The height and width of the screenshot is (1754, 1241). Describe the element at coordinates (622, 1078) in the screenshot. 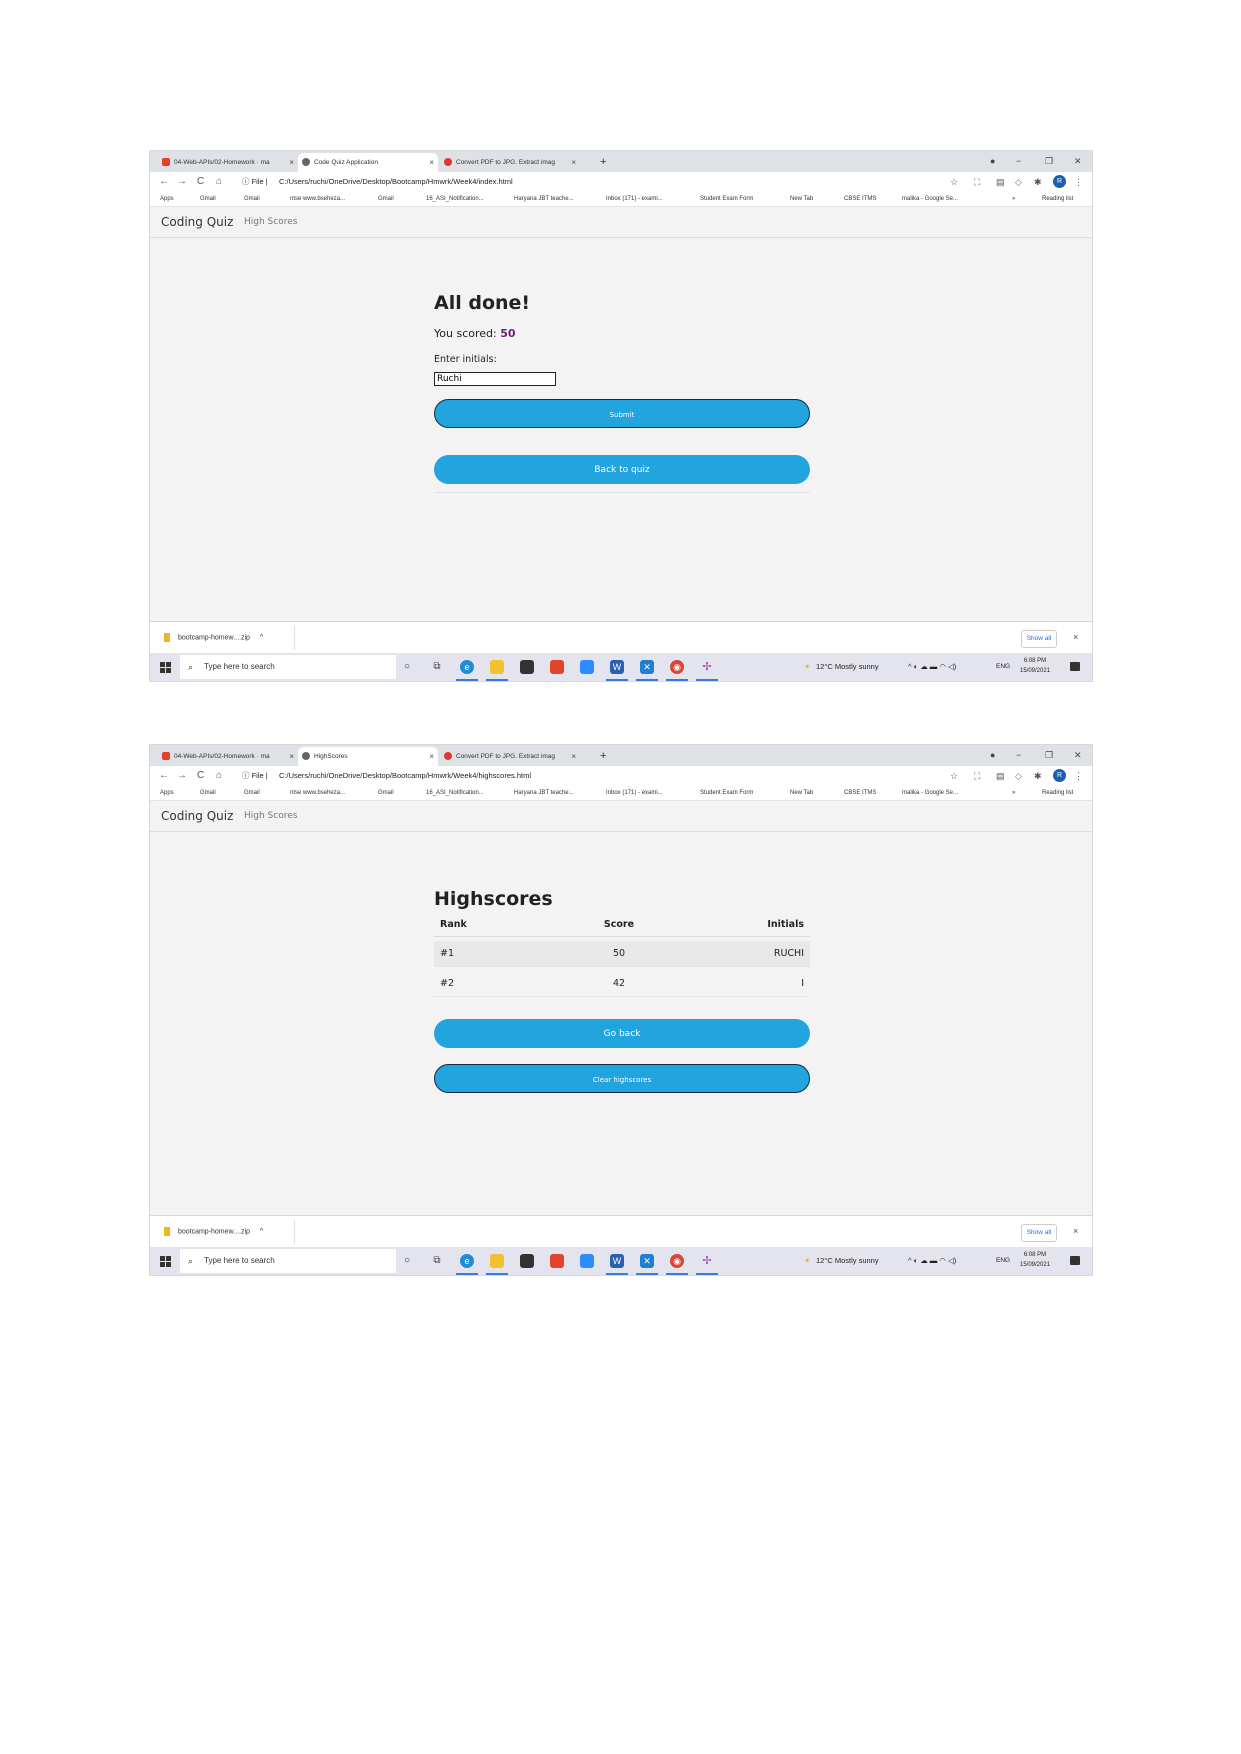

I see `clear-highscores-button: Clear highscores` at that location.